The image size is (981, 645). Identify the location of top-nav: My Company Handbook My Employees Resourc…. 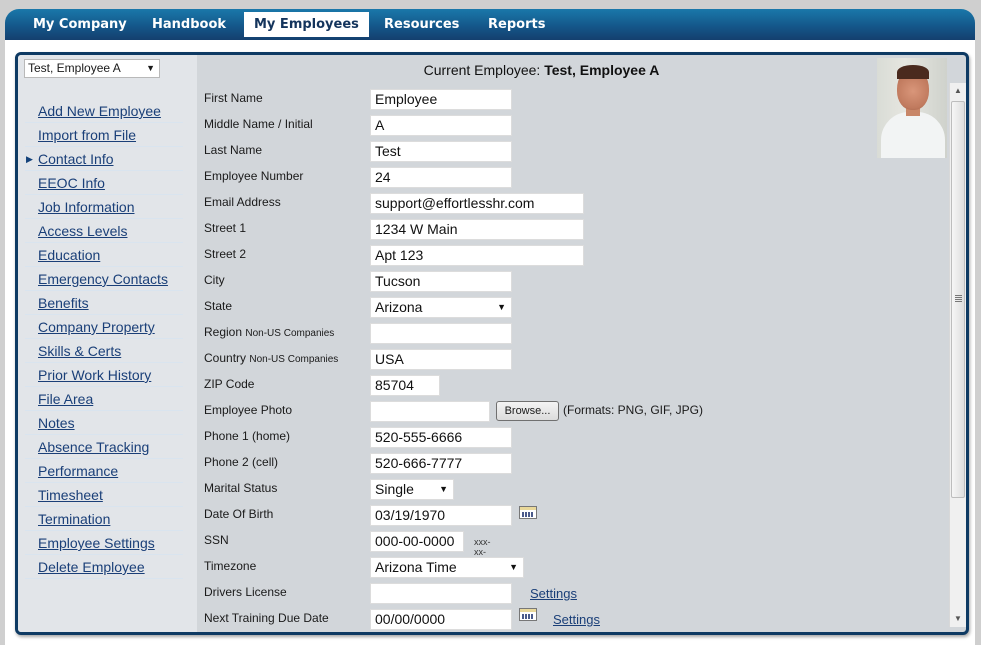
(490, 24).